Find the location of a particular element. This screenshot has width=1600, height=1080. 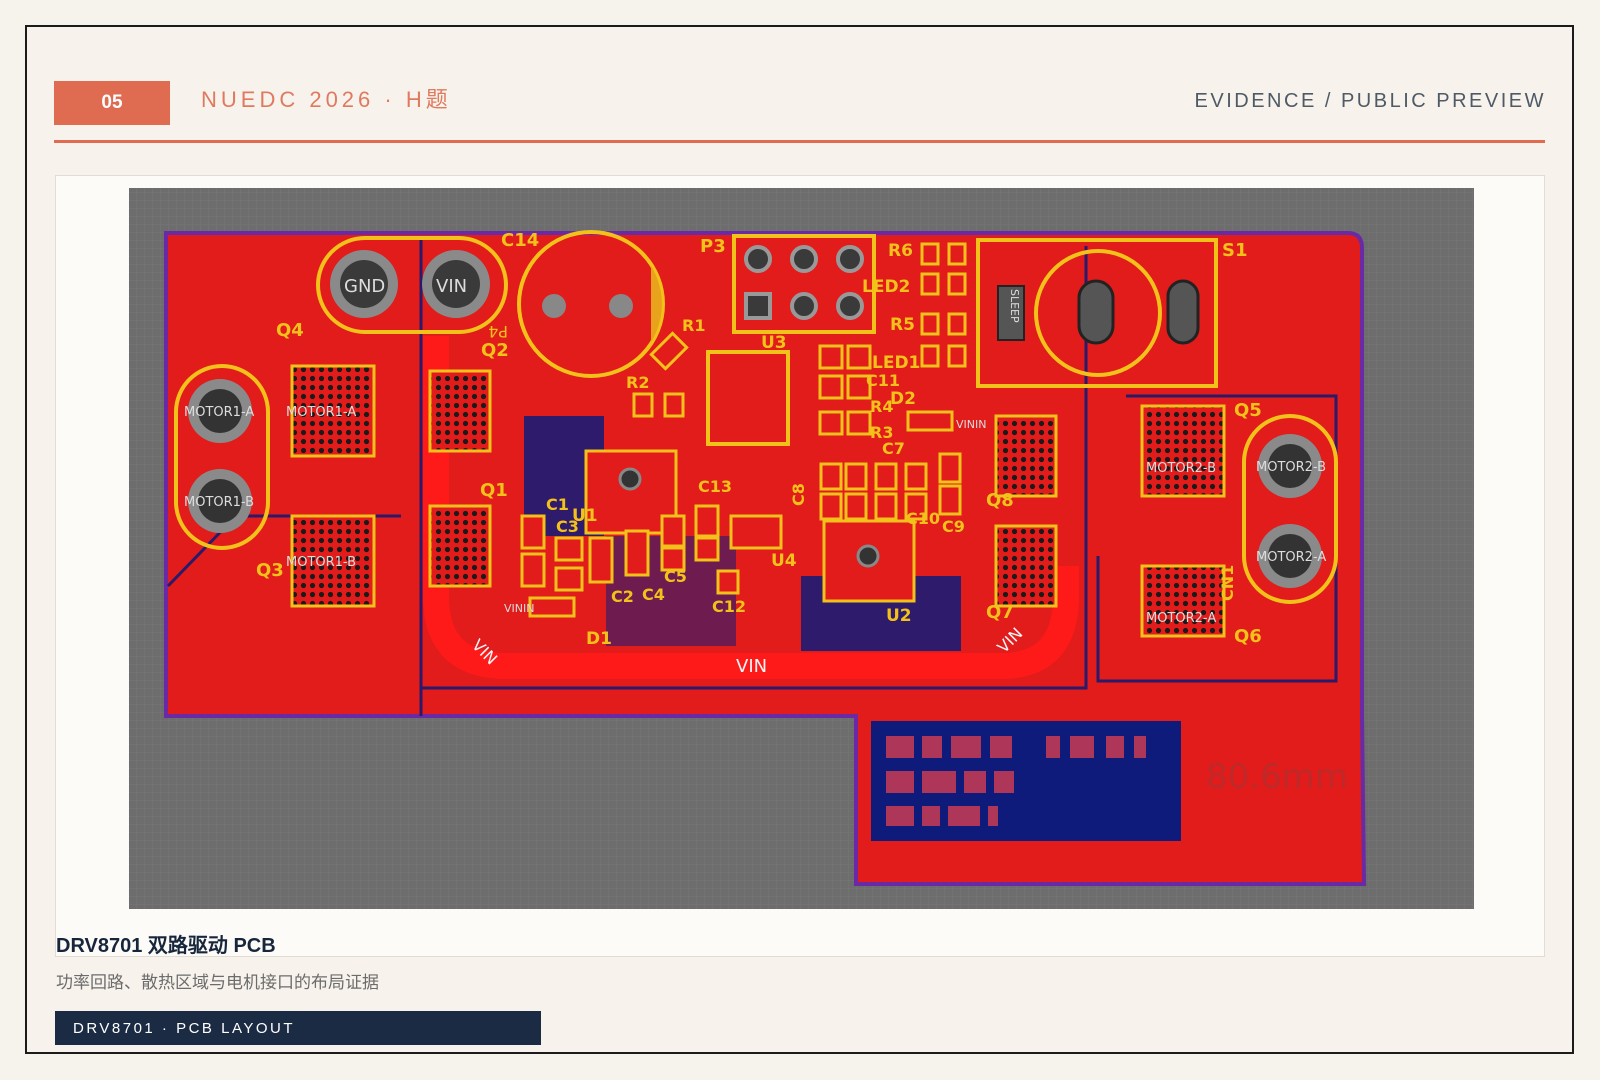

cn1-label: CN1 is located at coordinates (1227, 583).